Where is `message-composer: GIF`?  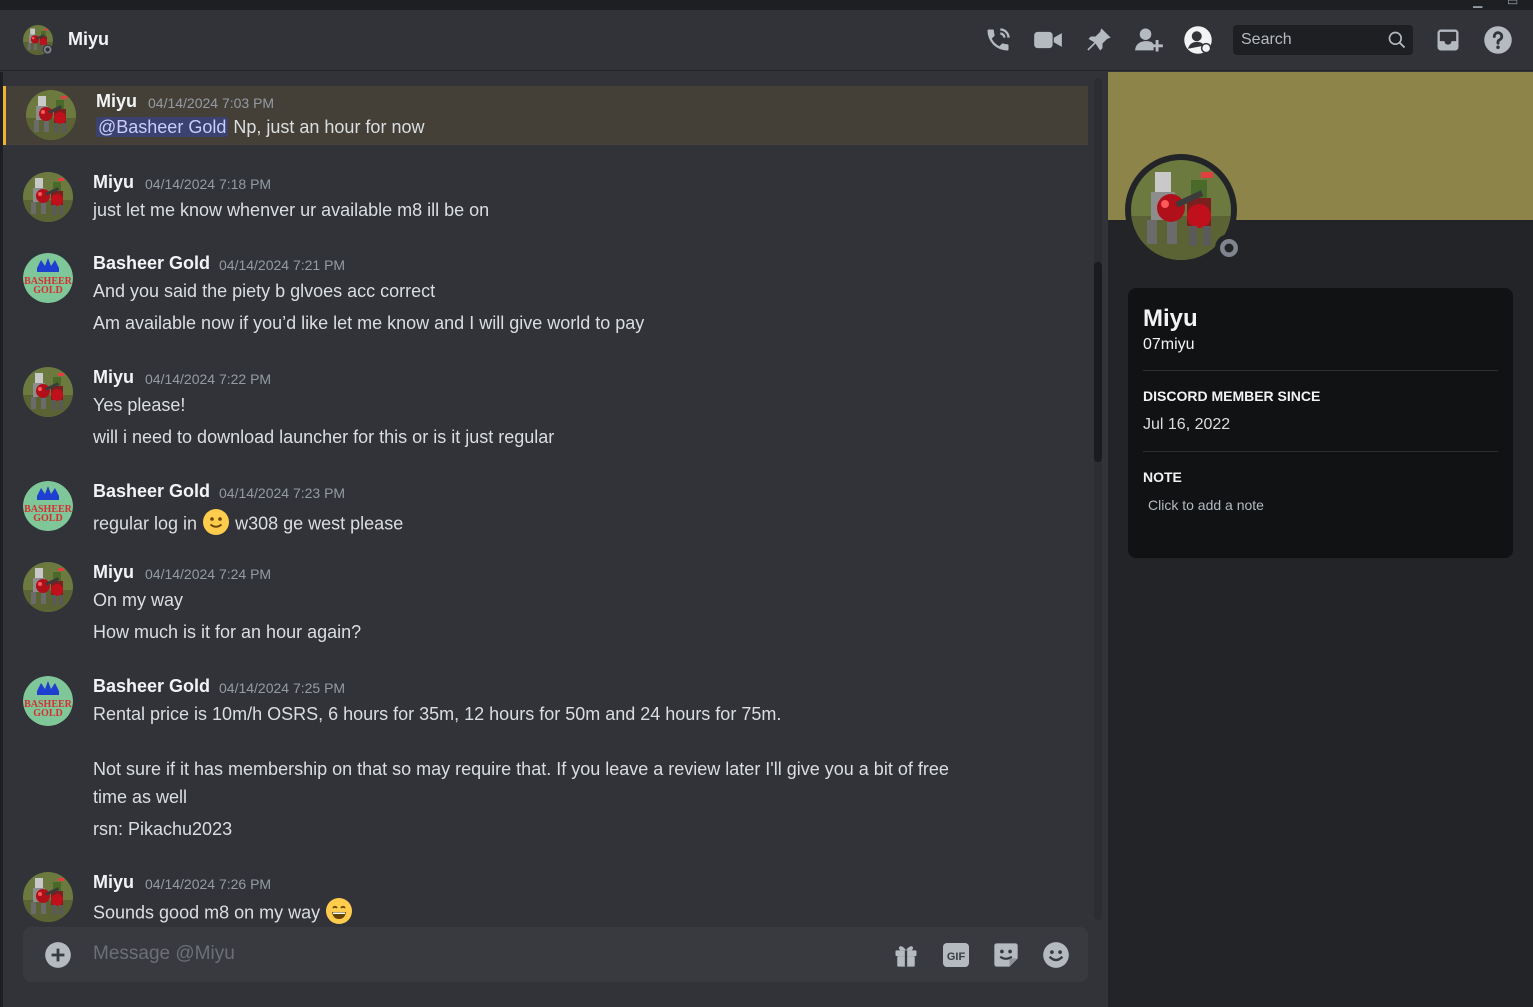 message-composer: GIF is located at coordinates (555, 954).